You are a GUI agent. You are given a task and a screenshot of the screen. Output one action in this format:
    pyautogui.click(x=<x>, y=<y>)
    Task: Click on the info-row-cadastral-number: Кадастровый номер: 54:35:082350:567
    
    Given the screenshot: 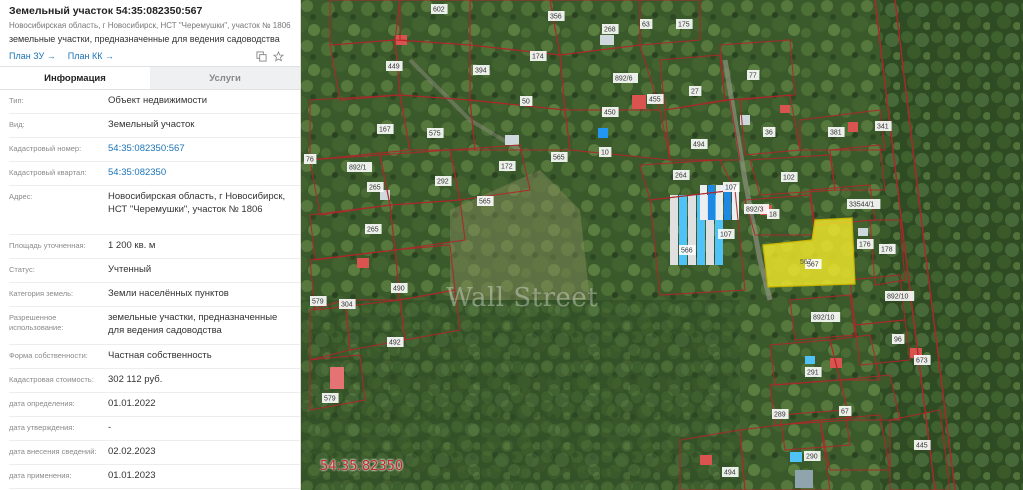 What is the action you would take?
    pyautogui.click(x=150, y=150)
    